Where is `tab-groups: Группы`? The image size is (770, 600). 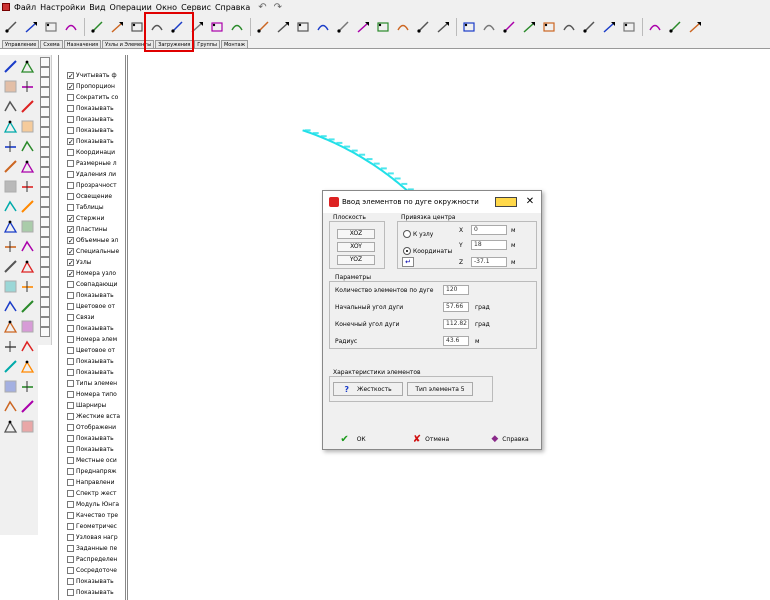
tab-groups: Группы is located at coordinates (207, 44).